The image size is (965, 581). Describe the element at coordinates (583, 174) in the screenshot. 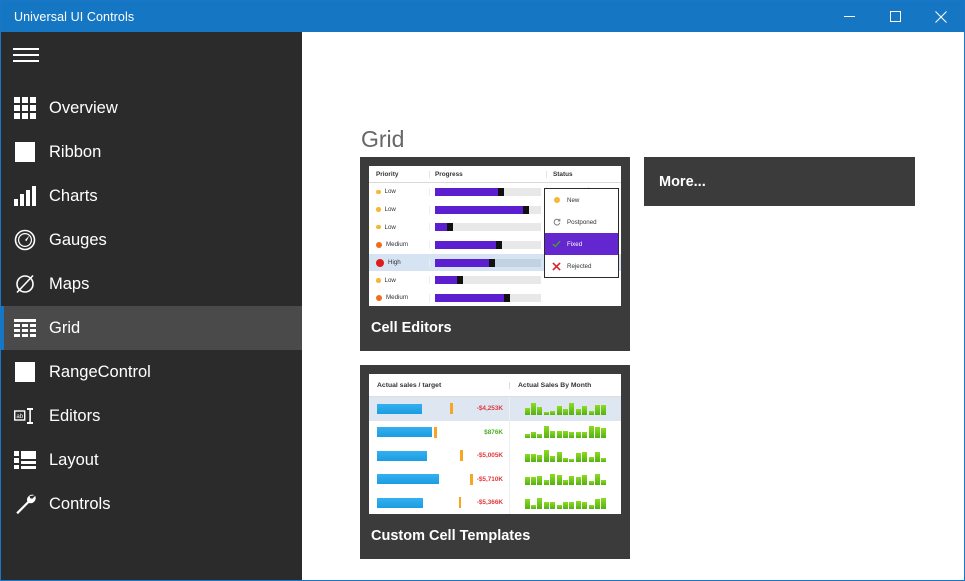

I see `column-header-status: Status` at that location.